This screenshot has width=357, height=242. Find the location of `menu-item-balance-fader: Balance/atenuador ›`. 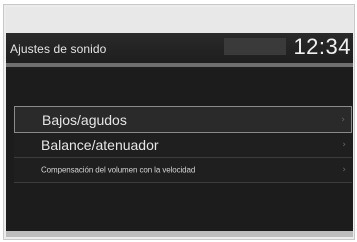

menu-item-balance-fader: Balance/atenuador › is located at coordinates (183, 145).